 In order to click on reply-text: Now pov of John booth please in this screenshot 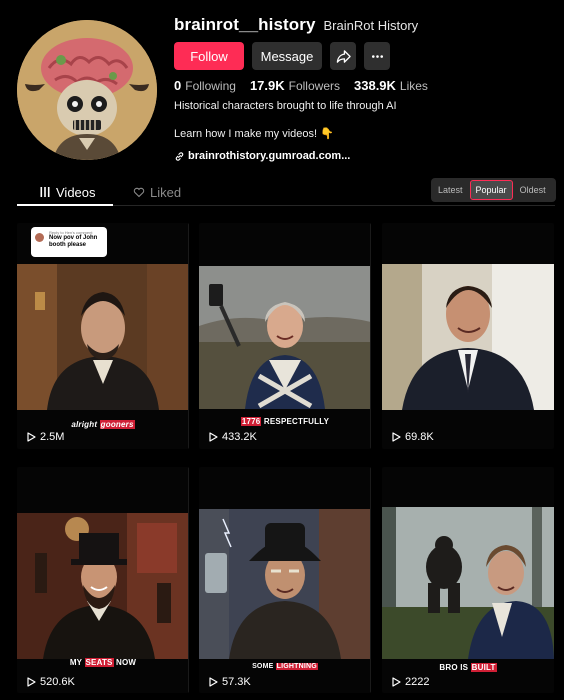, I will do `click(73, 241)`.